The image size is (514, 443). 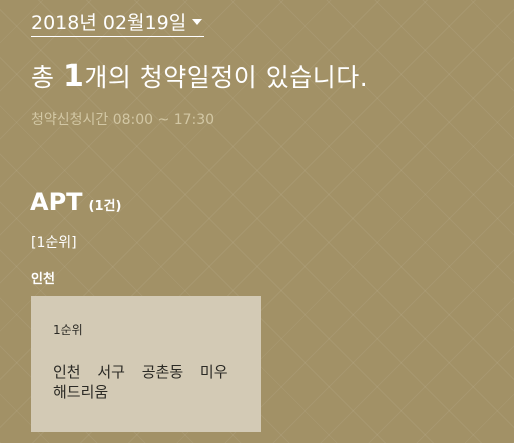 I want to click on listing-rank: 1순위, so click(x=68, y=330).